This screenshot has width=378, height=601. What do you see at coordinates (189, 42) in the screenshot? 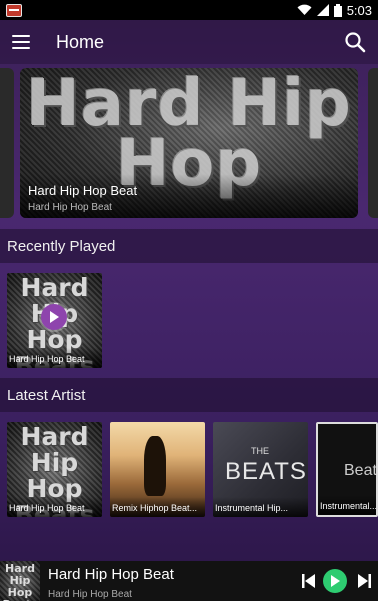
I see `app-bar: Home` at bounding box center [189, 42].